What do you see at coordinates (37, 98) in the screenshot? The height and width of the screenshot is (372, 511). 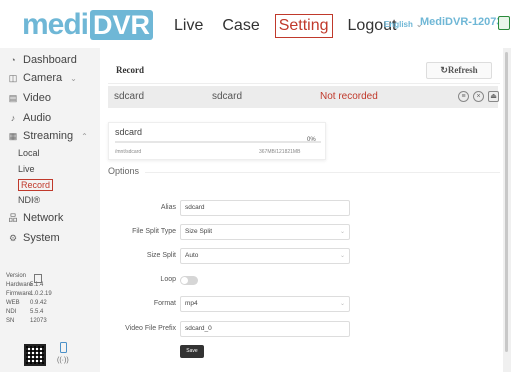 I see `sidebar-item-label: Video` at bounding box center [37, 98].